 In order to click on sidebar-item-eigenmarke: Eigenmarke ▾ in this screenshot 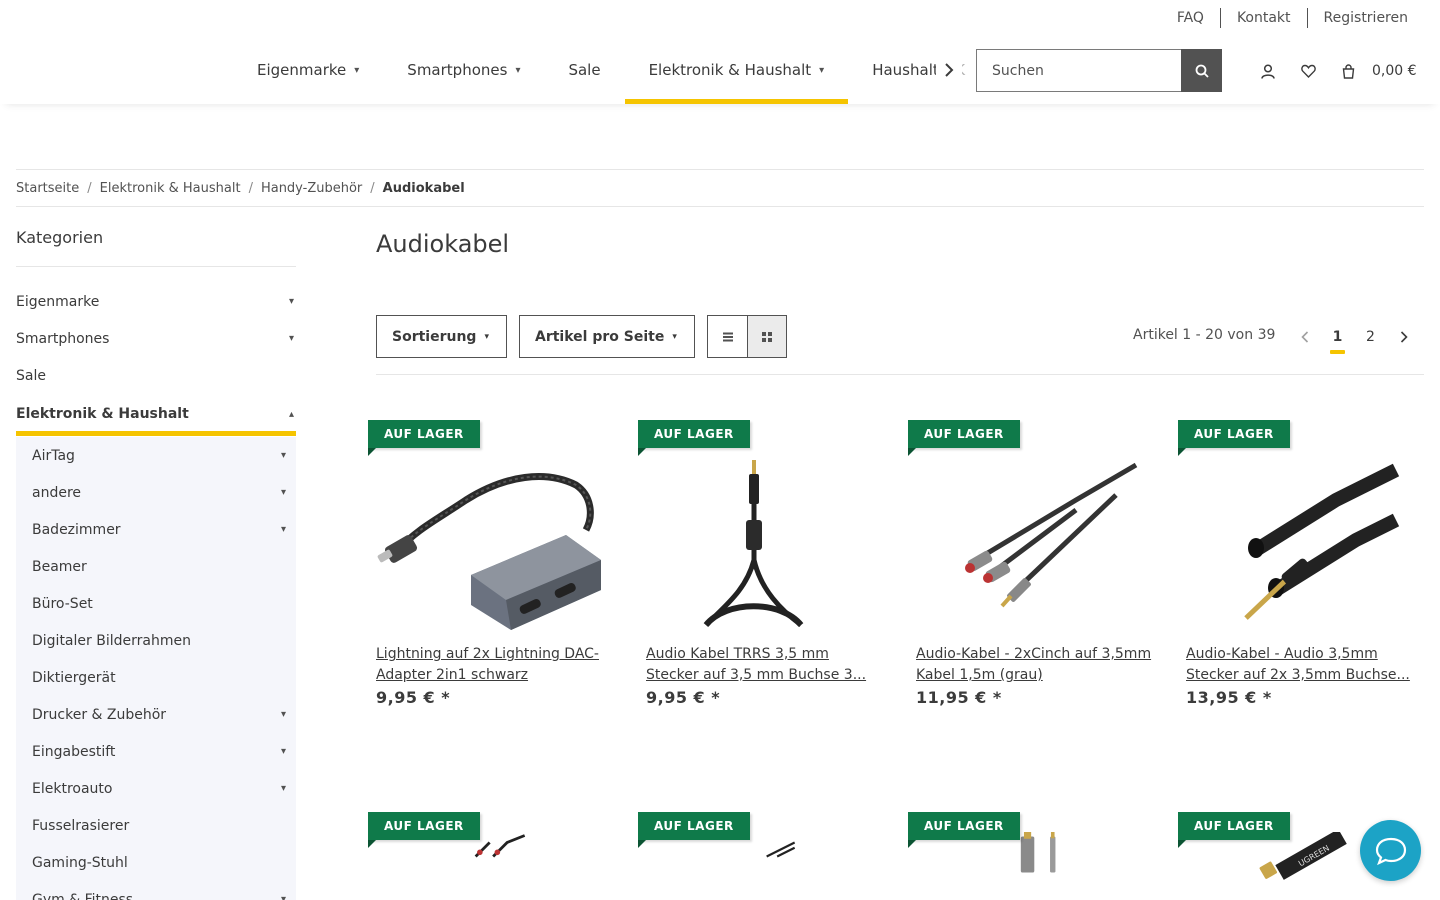, I will do `click(156, 301)`.